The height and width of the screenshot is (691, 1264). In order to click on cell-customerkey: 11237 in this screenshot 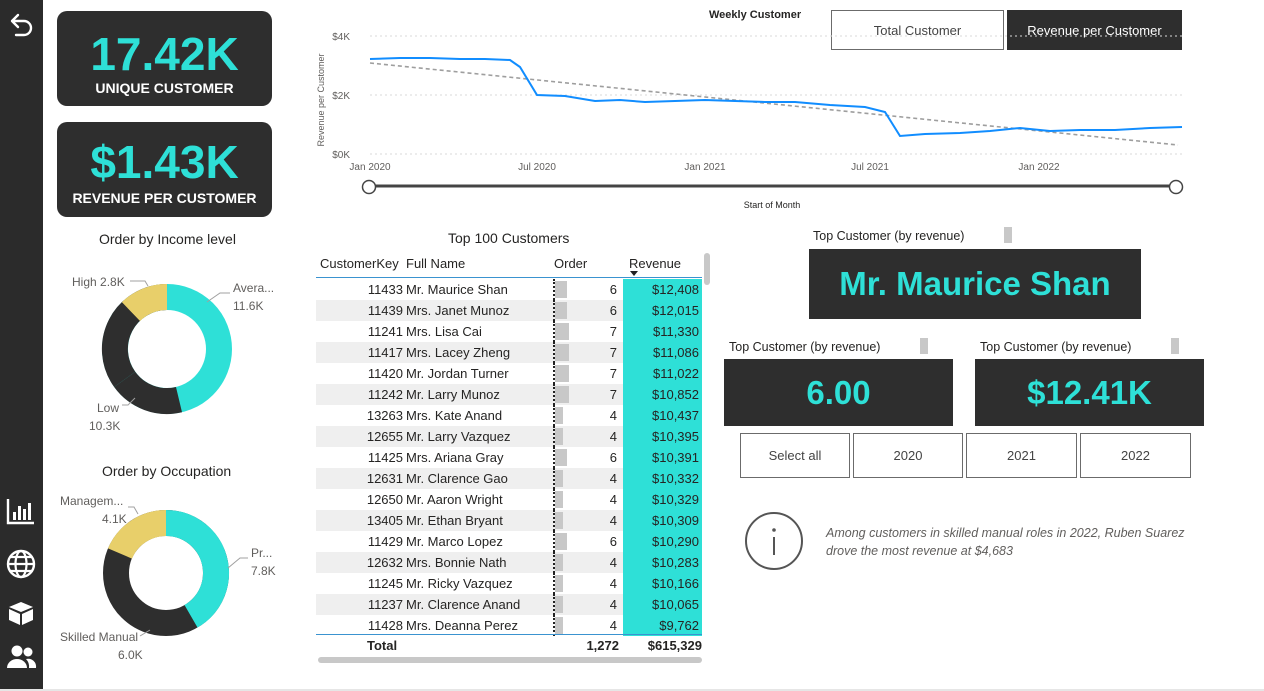, I will do `click(385, 604)`.